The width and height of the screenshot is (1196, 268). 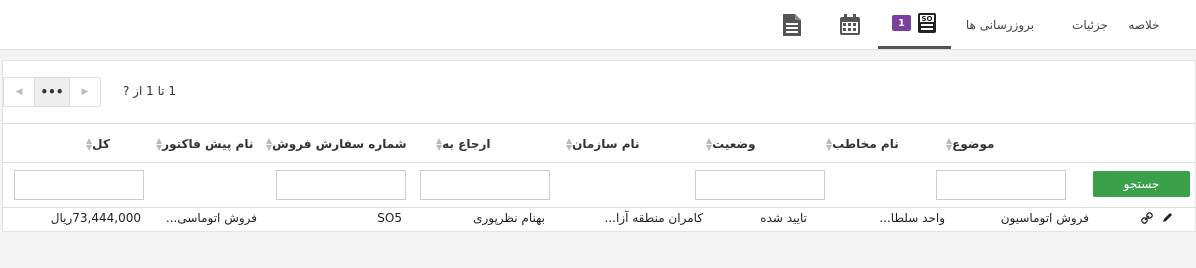 What do you see at coordinates (466, 144) in the screenshot?
I see `column-assigned-to-label: ارجاع به` at bounding box center [466, 144].